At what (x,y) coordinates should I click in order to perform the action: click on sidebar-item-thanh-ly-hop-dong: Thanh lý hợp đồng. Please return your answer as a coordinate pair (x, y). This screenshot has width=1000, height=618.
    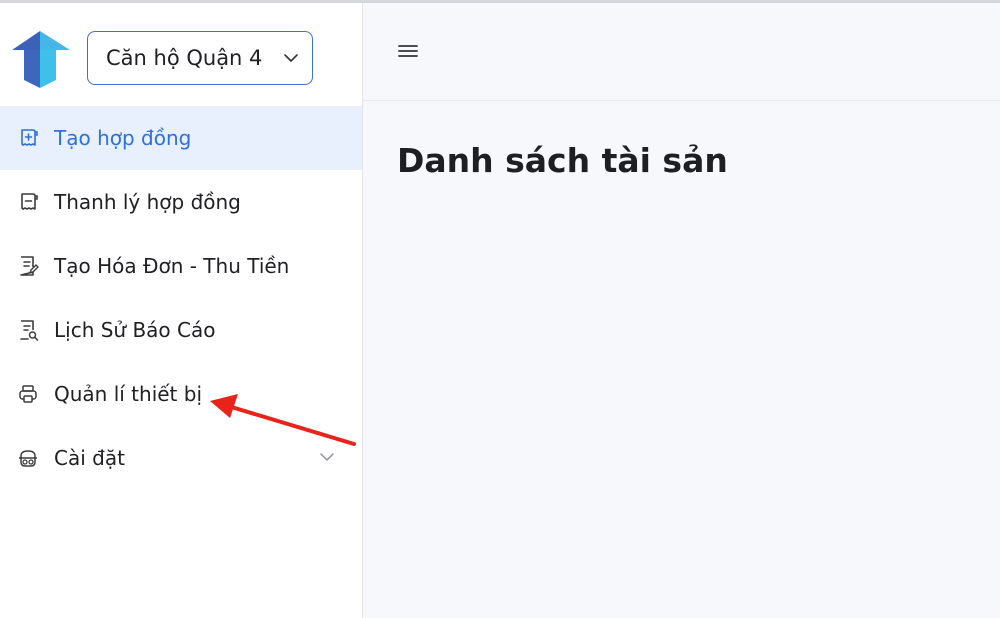
    Looking at the image, I should click on (181, 202).